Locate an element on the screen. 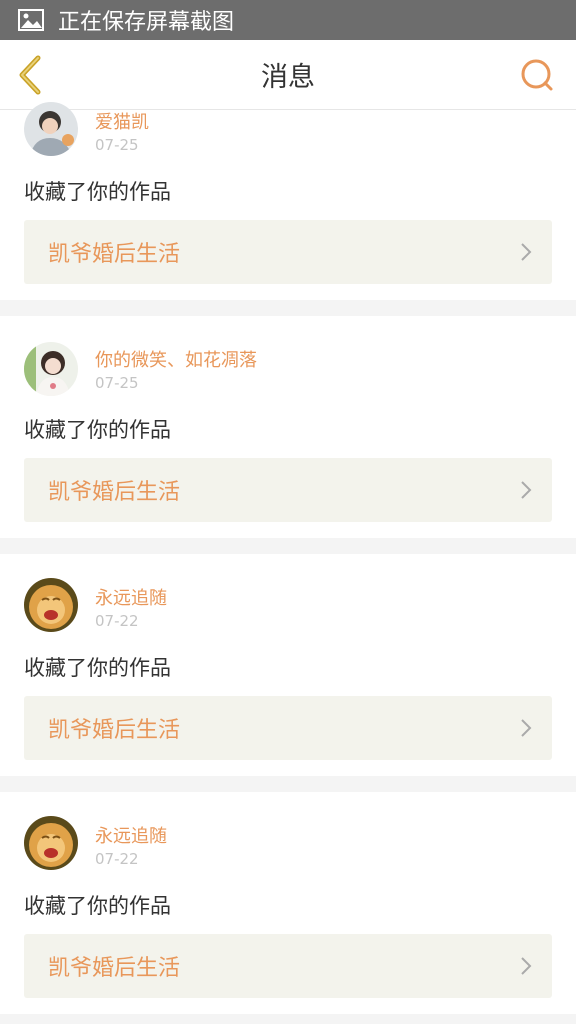  back-chevron-icon is located at coordinates (31, 75).